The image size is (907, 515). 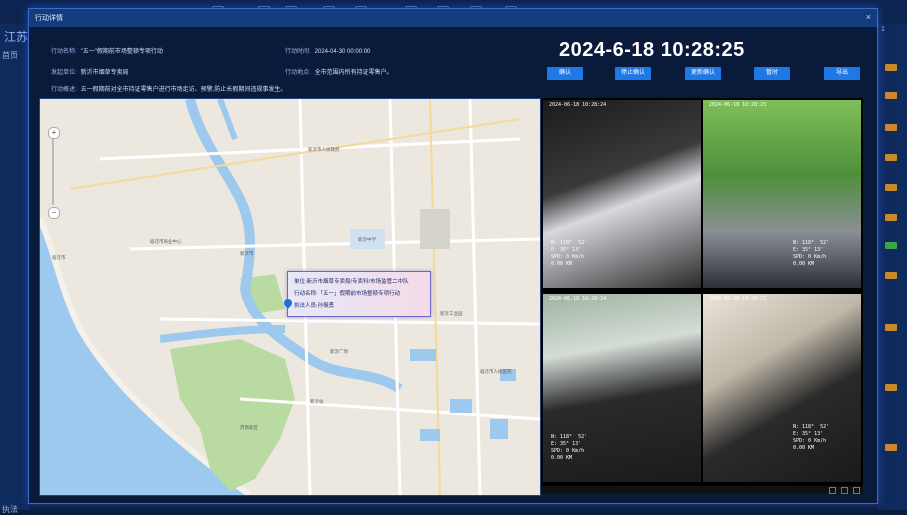 What do you see at coordinates (59, 257) in the screenshot?
I see `map-poi: 宿迁市` at bounding box center [59, 257].